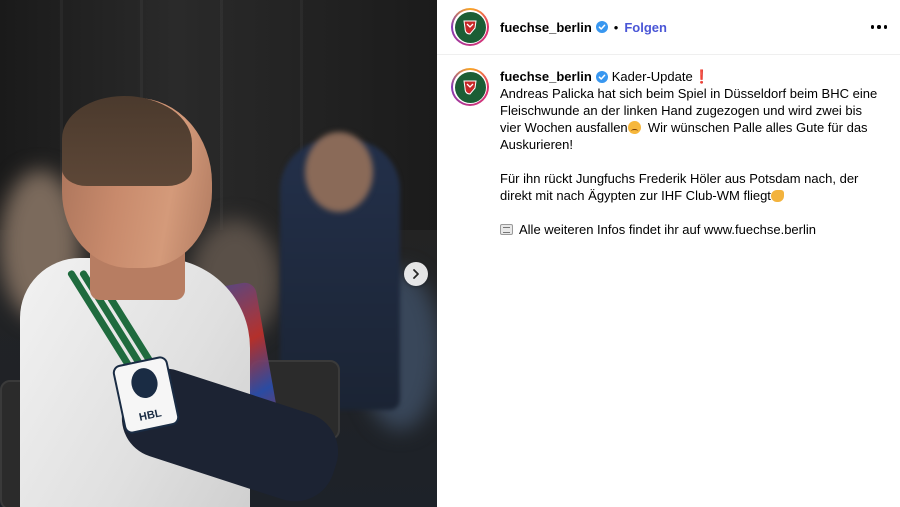  Describe the element at coordinates (701, 76) in the screenshot. I see `exclamation-icon: ❗` at that location.